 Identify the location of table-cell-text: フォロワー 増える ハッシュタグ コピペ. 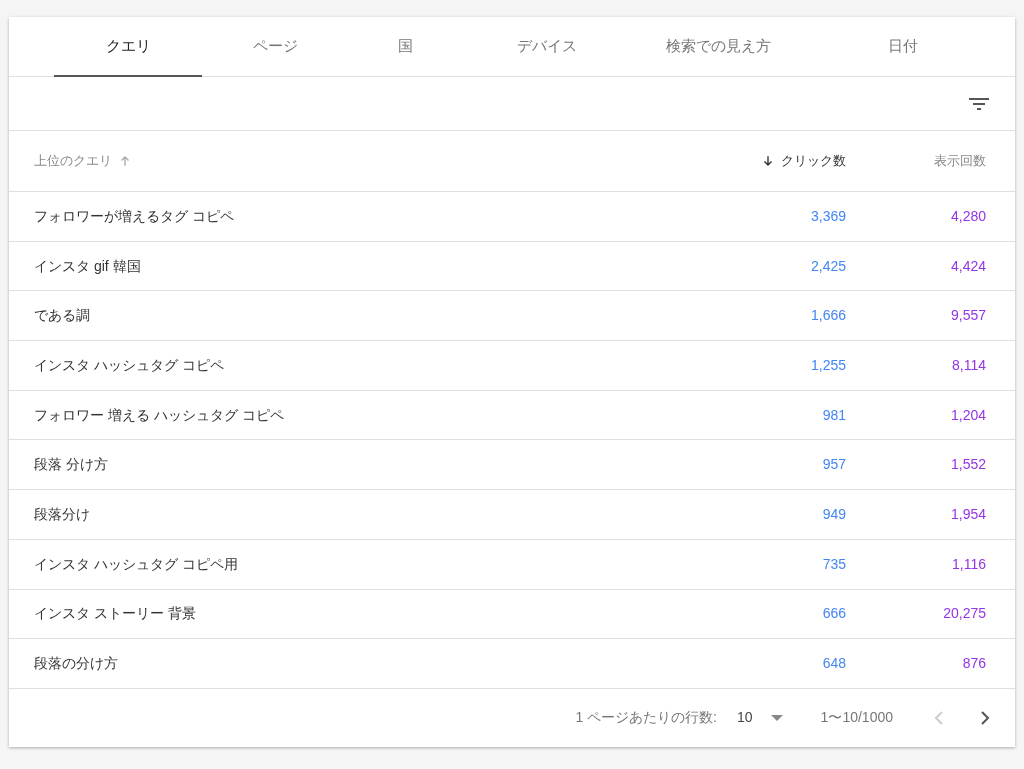
(159, 415).